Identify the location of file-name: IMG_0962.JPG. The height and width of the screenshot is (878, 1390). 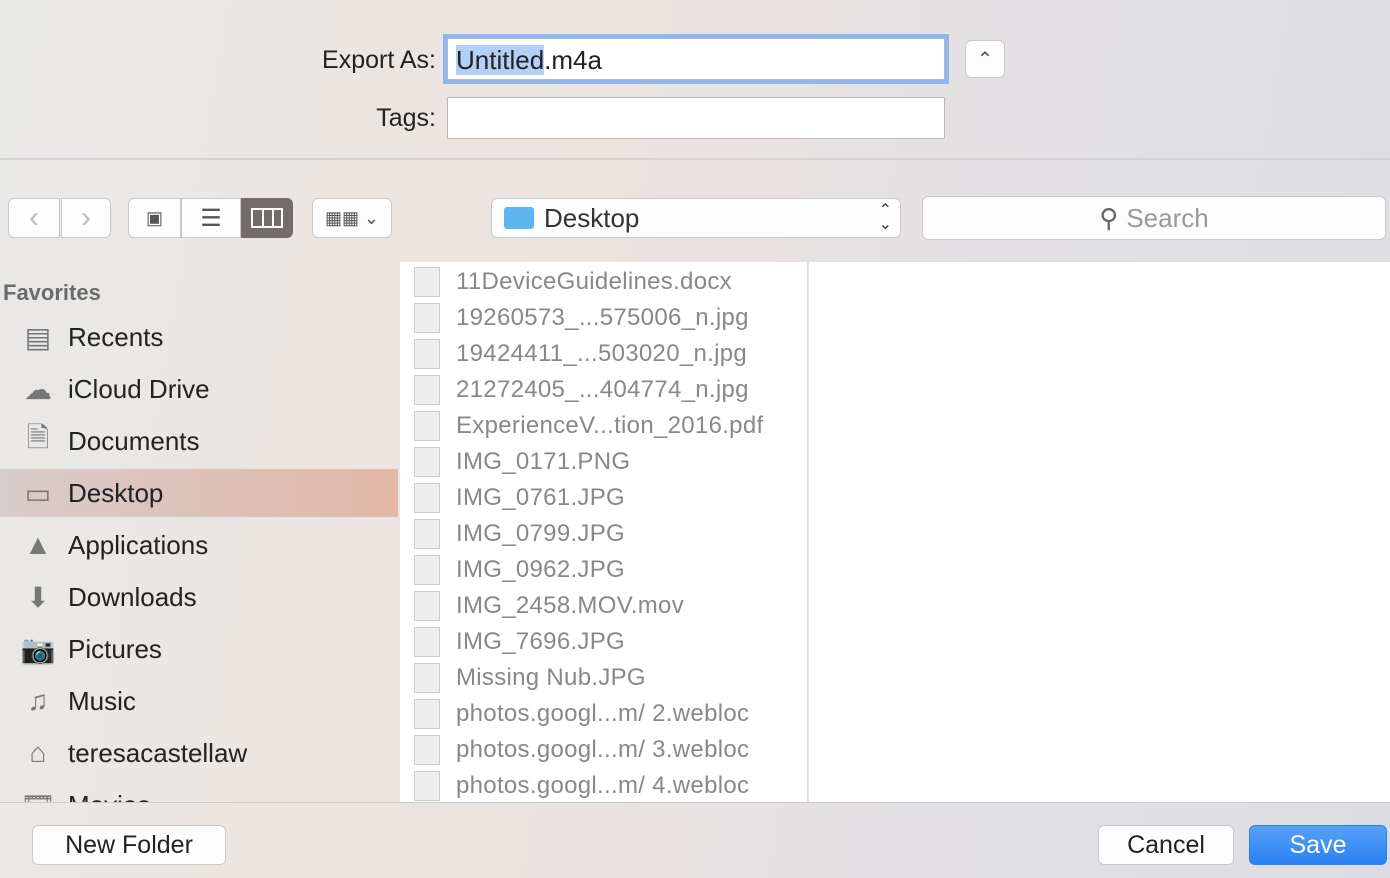
(541, 569).